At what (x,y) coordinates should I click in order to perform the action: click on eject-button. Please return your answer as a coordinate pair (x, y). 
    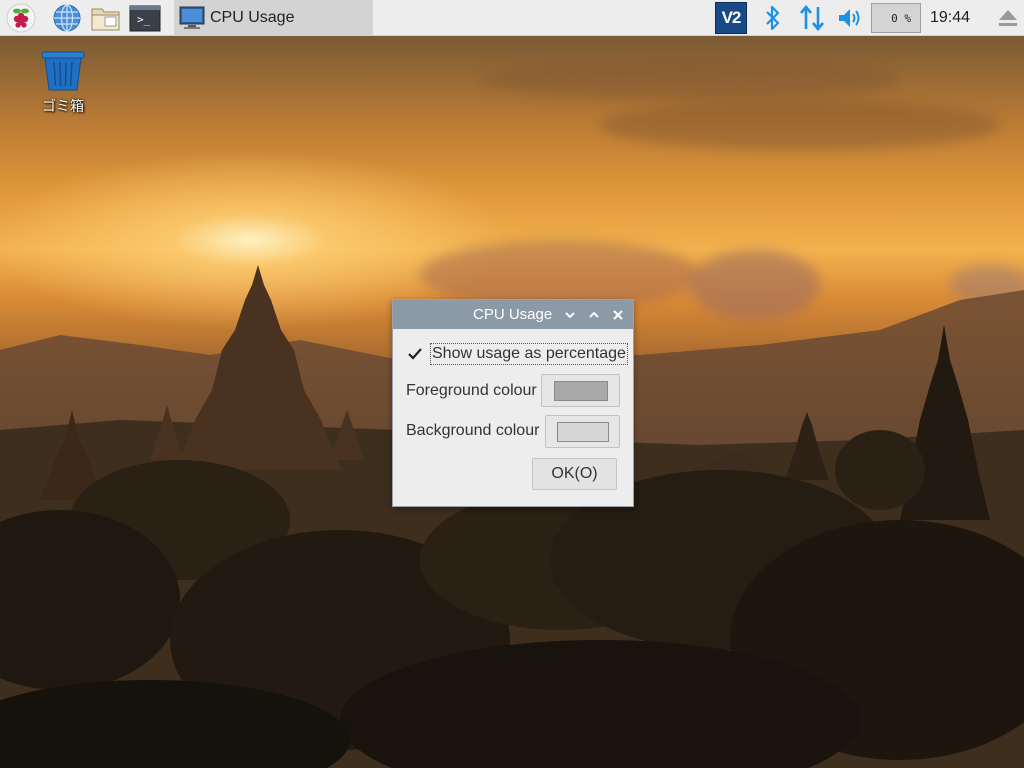
    Looking at the image, I should click on (1008, 18).